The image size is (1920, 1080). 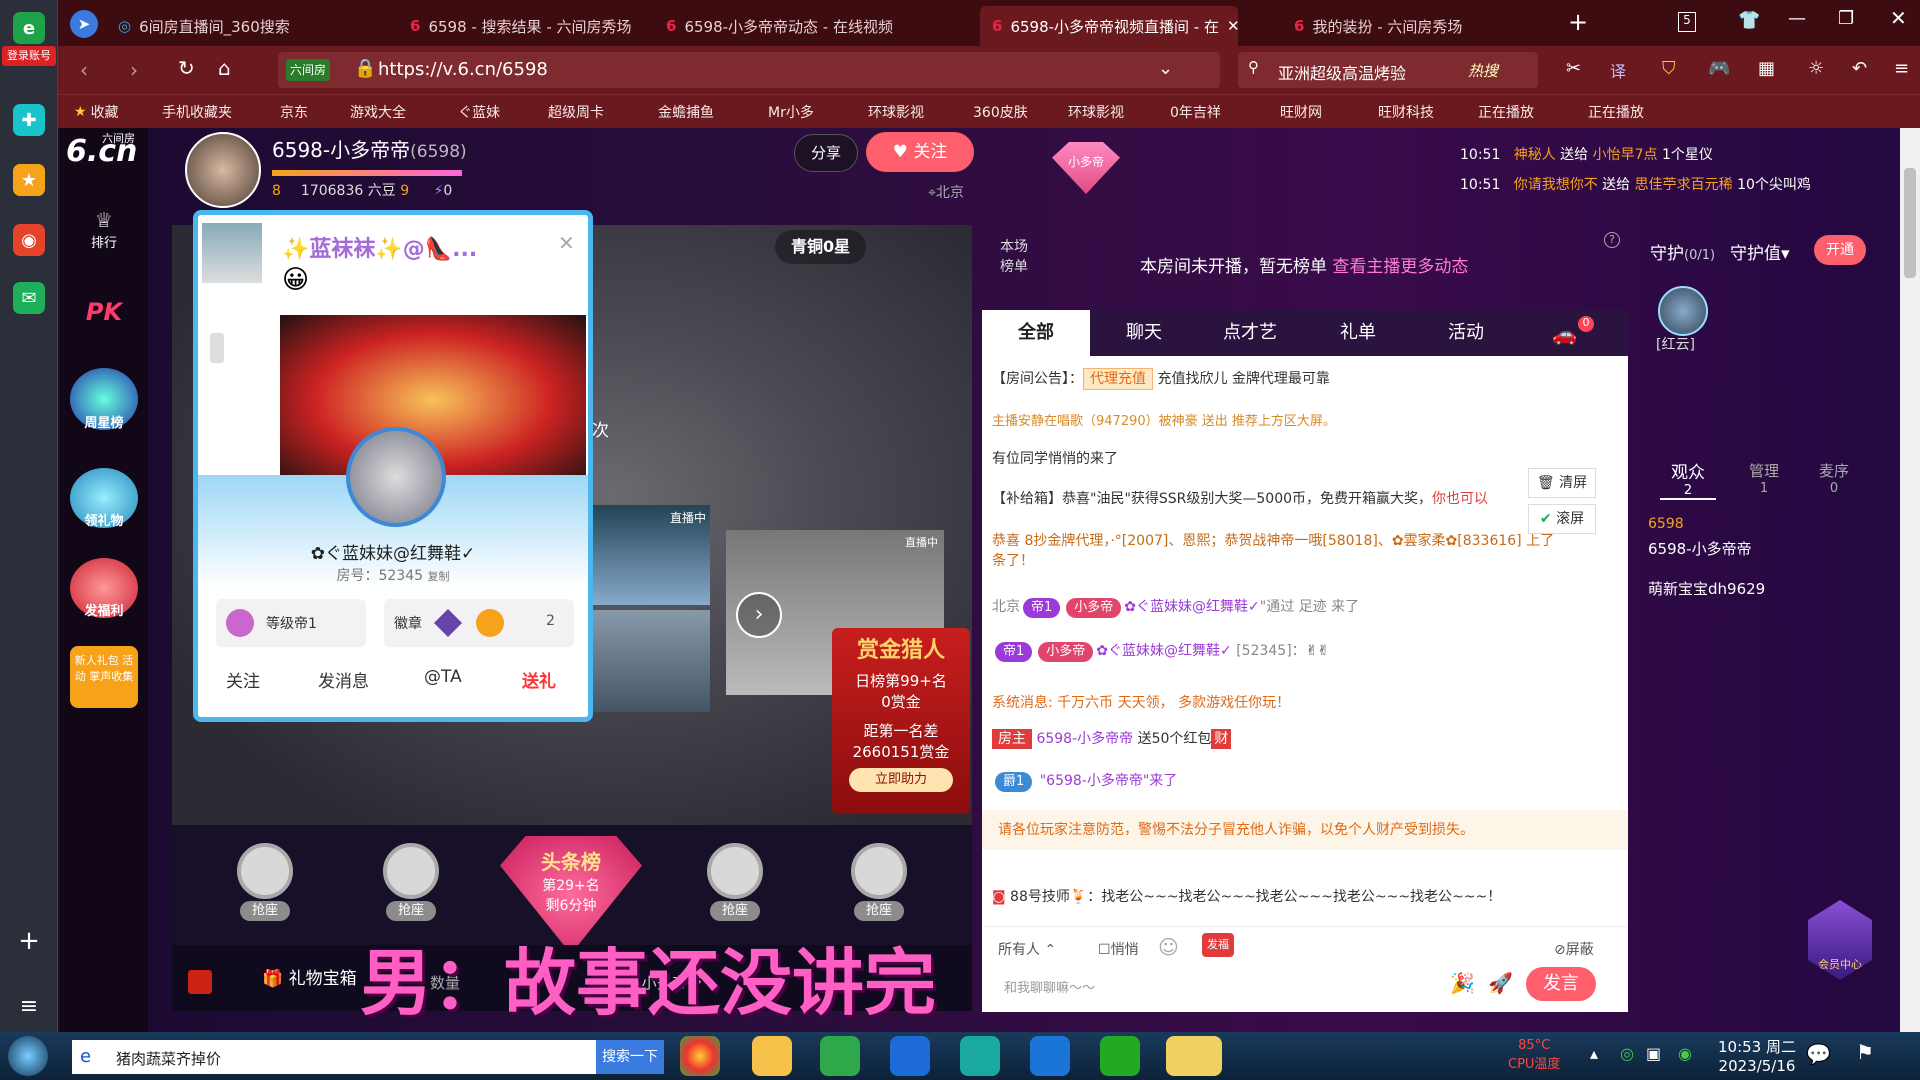 I want to click on guard-value-dropdown: 守护值▾, so click(x=1760, y=251).